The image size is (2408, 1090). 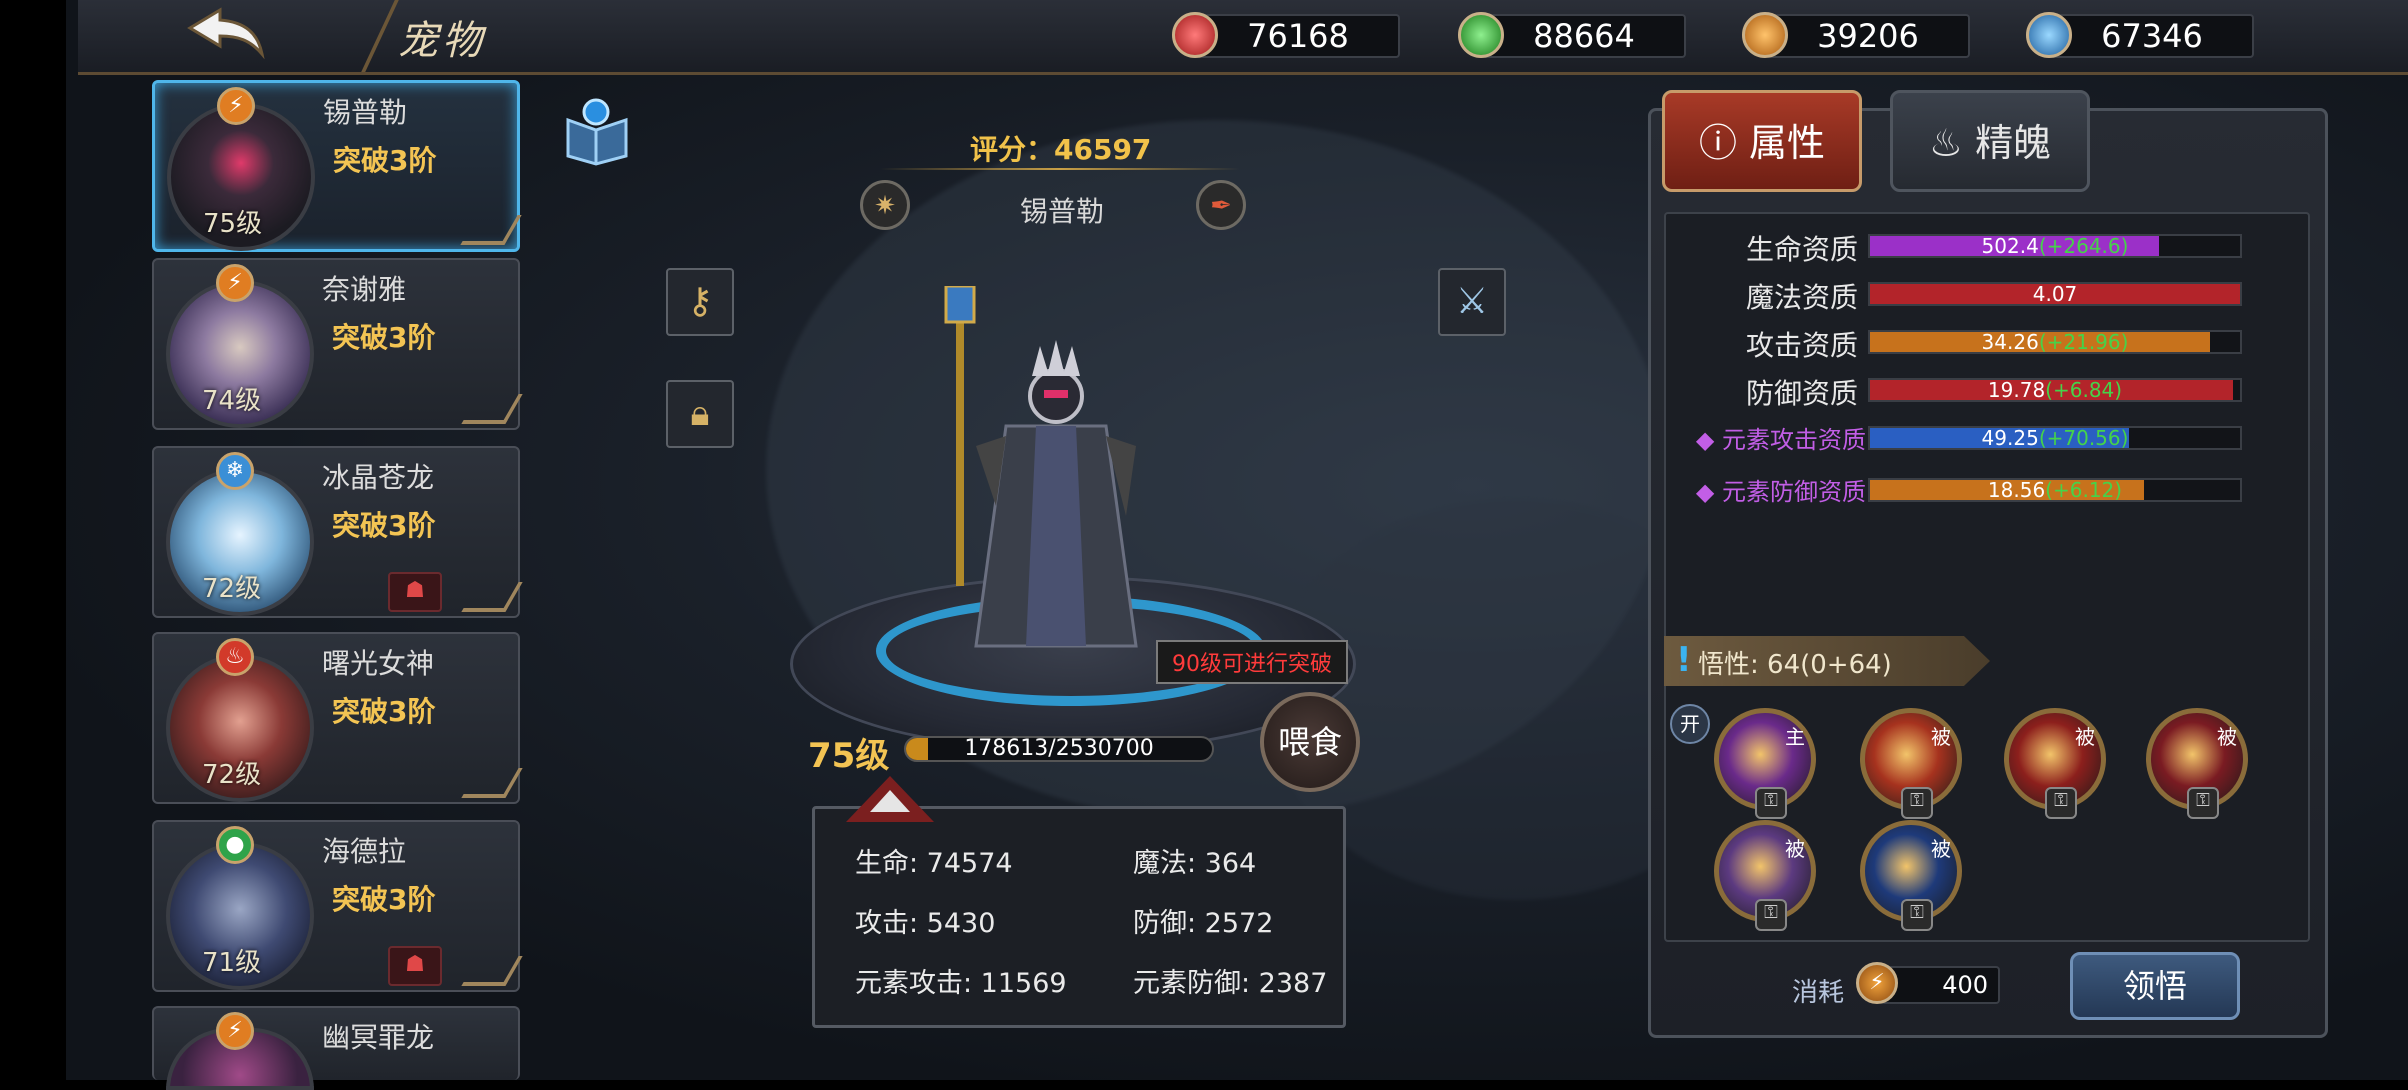 I want to click on tab-soul: ♨ 精魄, so click(x=1990, y=141).